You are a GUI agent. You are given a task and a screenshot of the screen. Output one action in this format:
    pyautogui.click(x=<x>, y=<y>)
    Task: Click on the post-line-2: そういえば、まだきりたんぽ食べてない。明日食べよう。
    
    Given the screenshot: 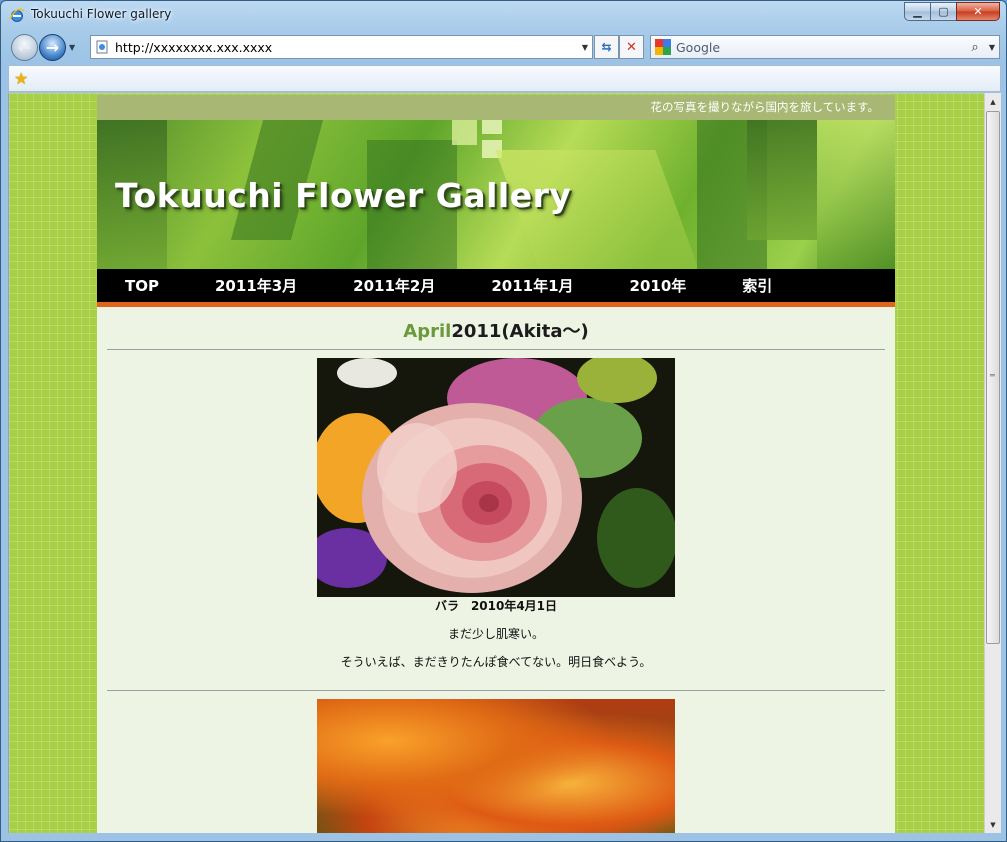 What is the action you would take?
    pyautogui.click(x=496, y=662)
    